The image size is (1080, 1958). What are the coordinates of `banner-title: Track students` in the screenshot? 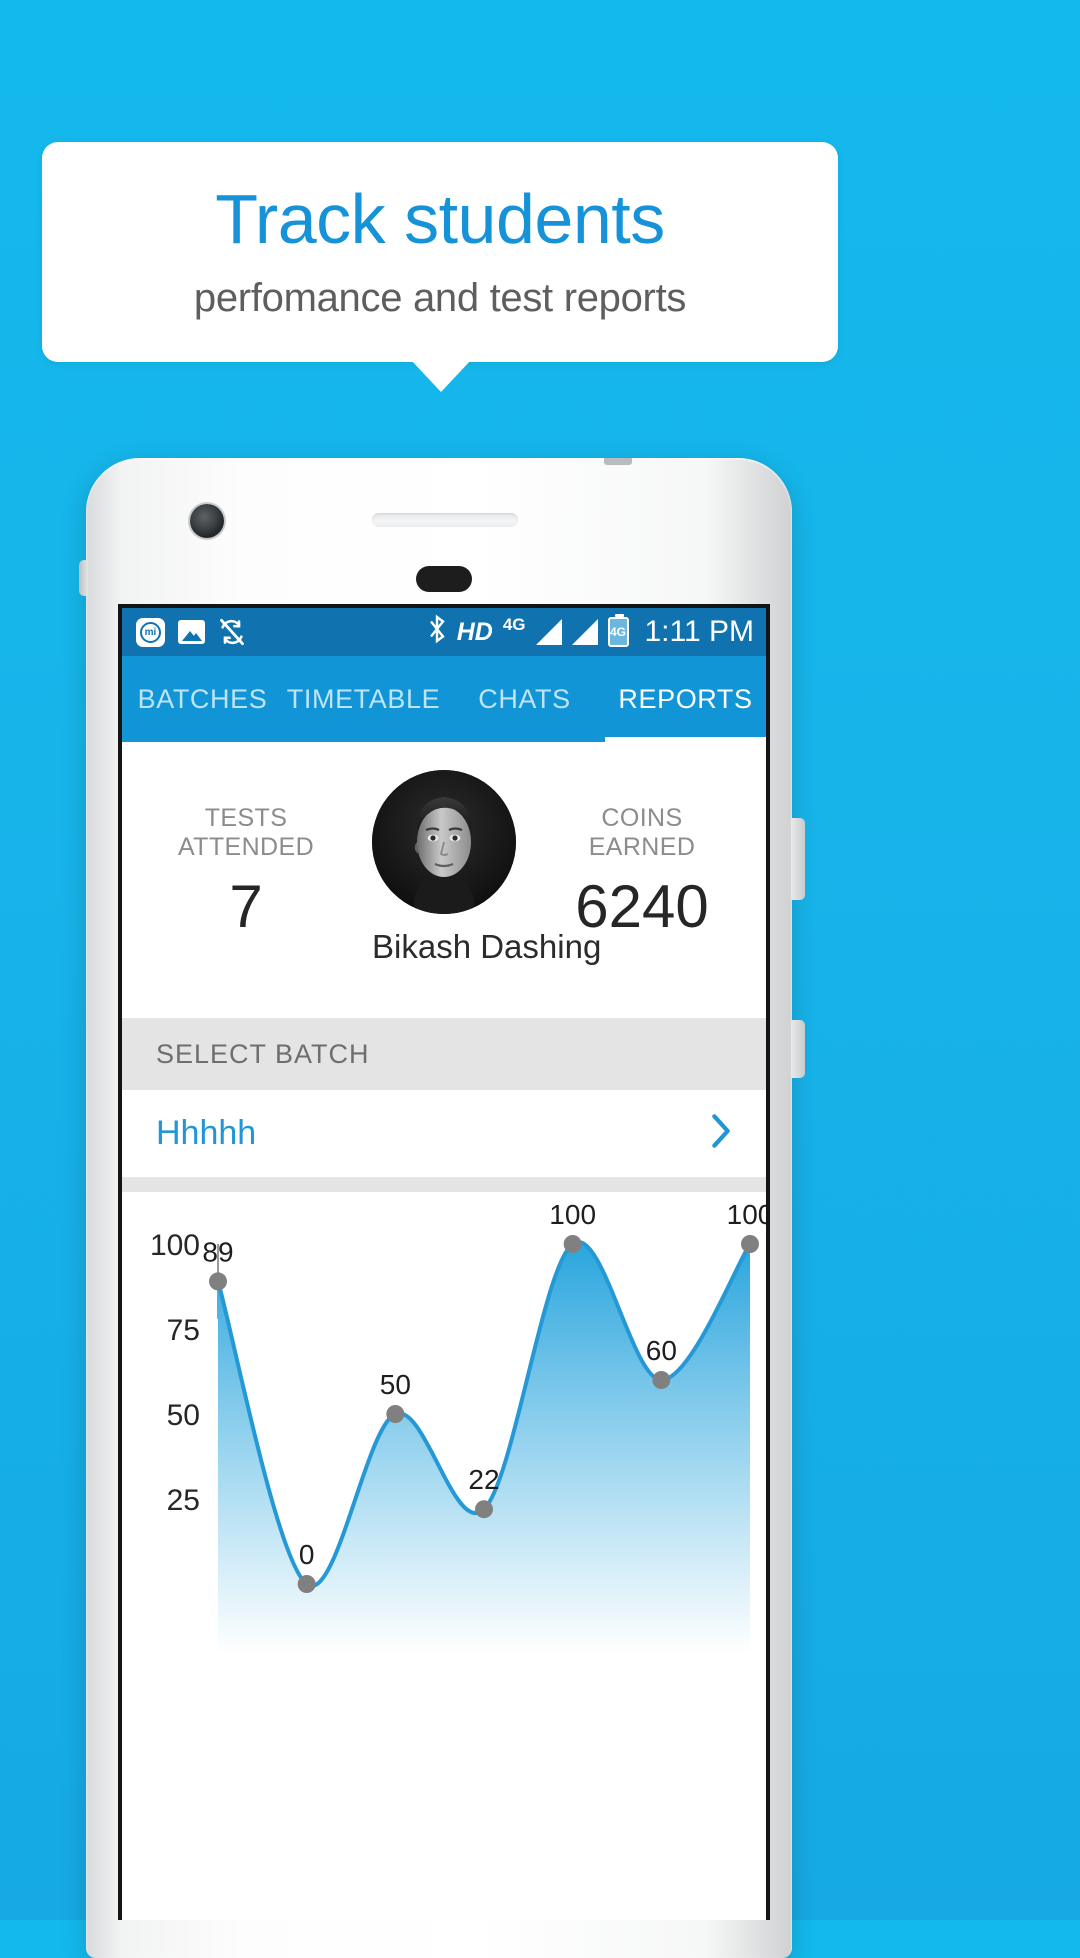 It's located at (440, 218).